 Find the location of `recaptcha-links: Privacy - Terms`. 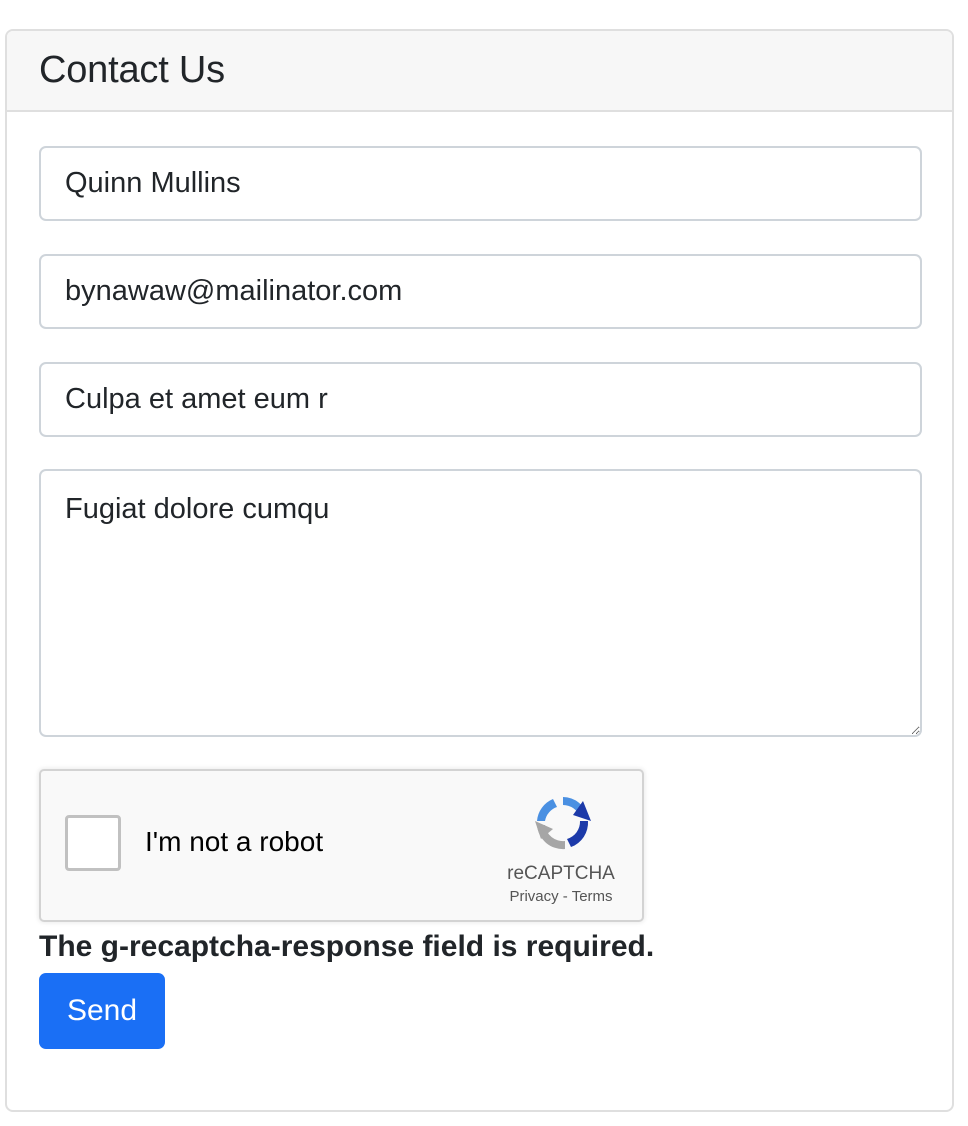

recaptcha-links: Privacy - Terms is located at coordinates (561, 896).